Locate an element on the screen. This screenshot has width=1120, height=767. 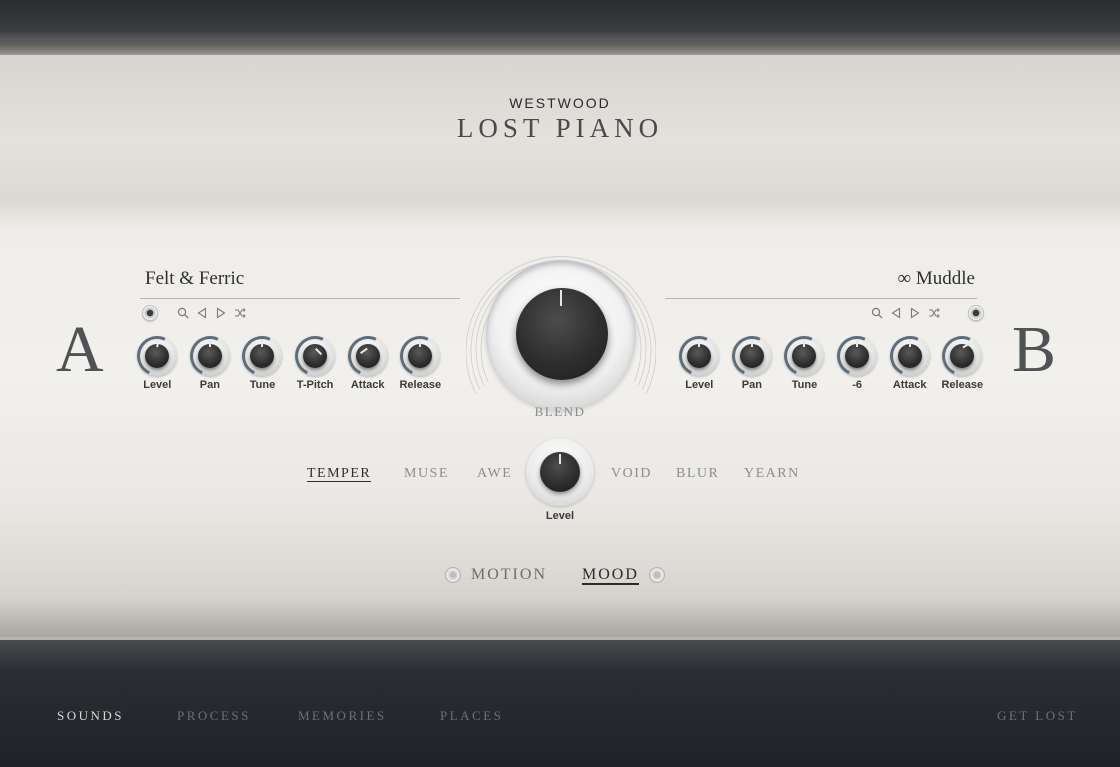
layer-a-letter: A is located at coordinates (80, 349).